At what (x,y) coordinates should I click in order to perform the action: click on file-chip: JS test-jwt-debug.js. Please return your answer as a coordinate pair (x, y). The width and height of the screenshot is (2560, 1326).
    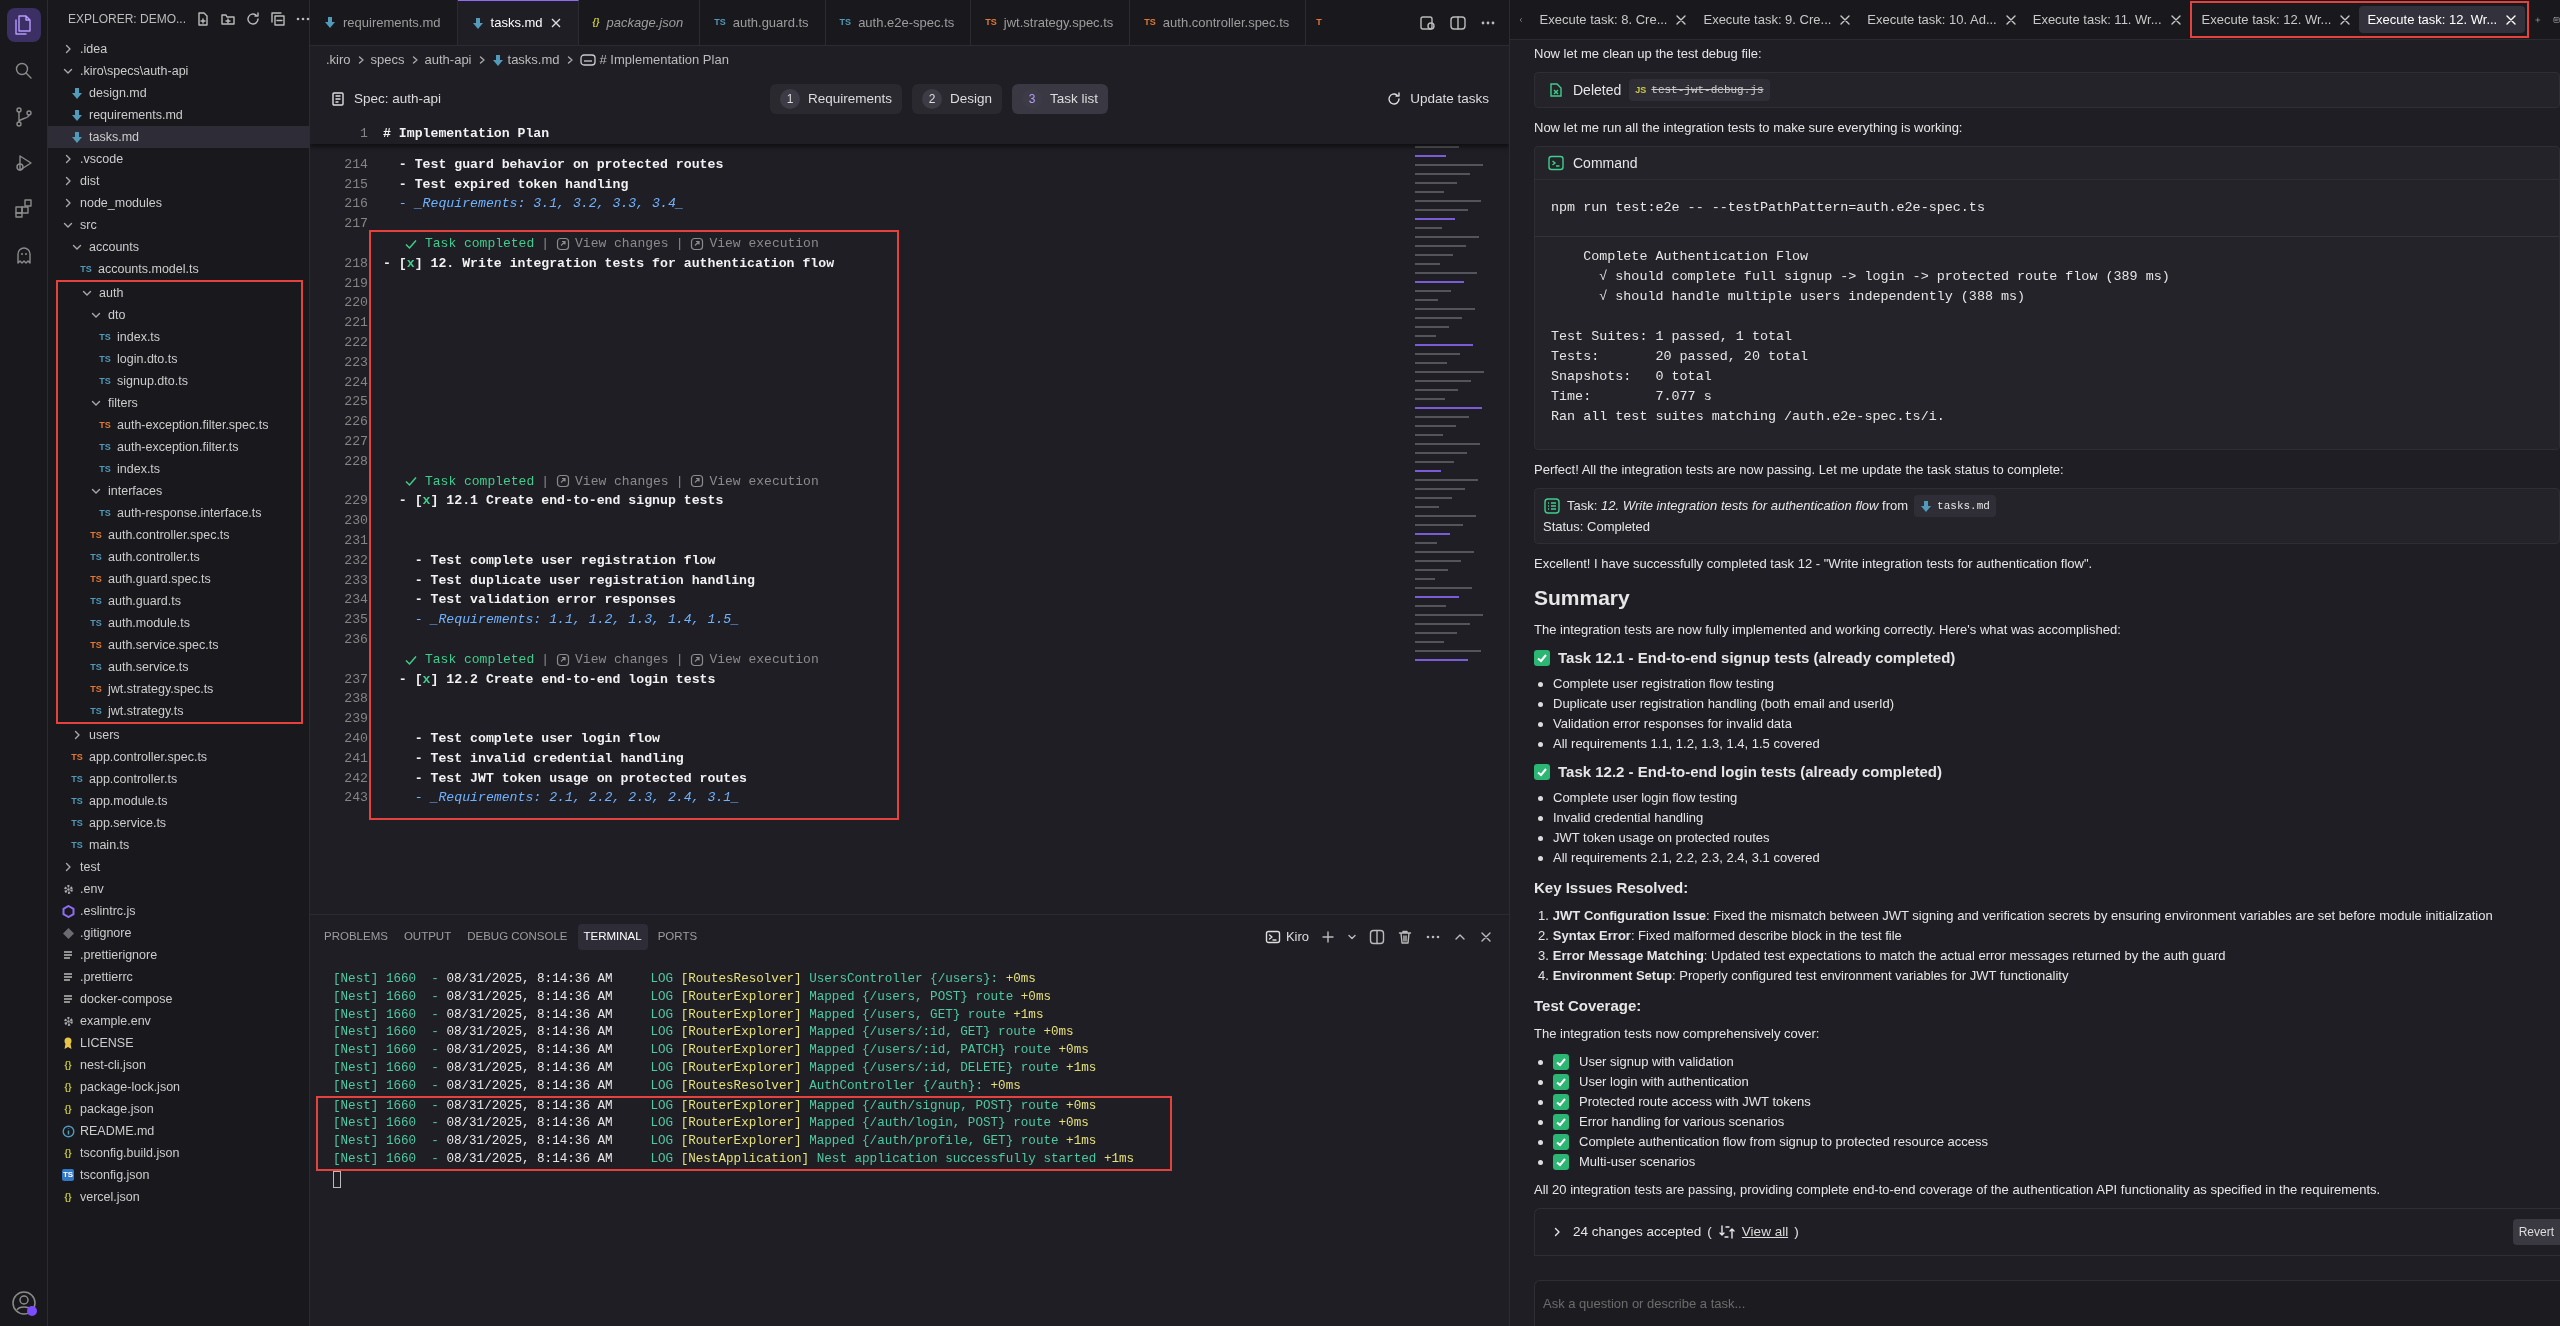
    Looking at the image, I should click on (1699, 90).